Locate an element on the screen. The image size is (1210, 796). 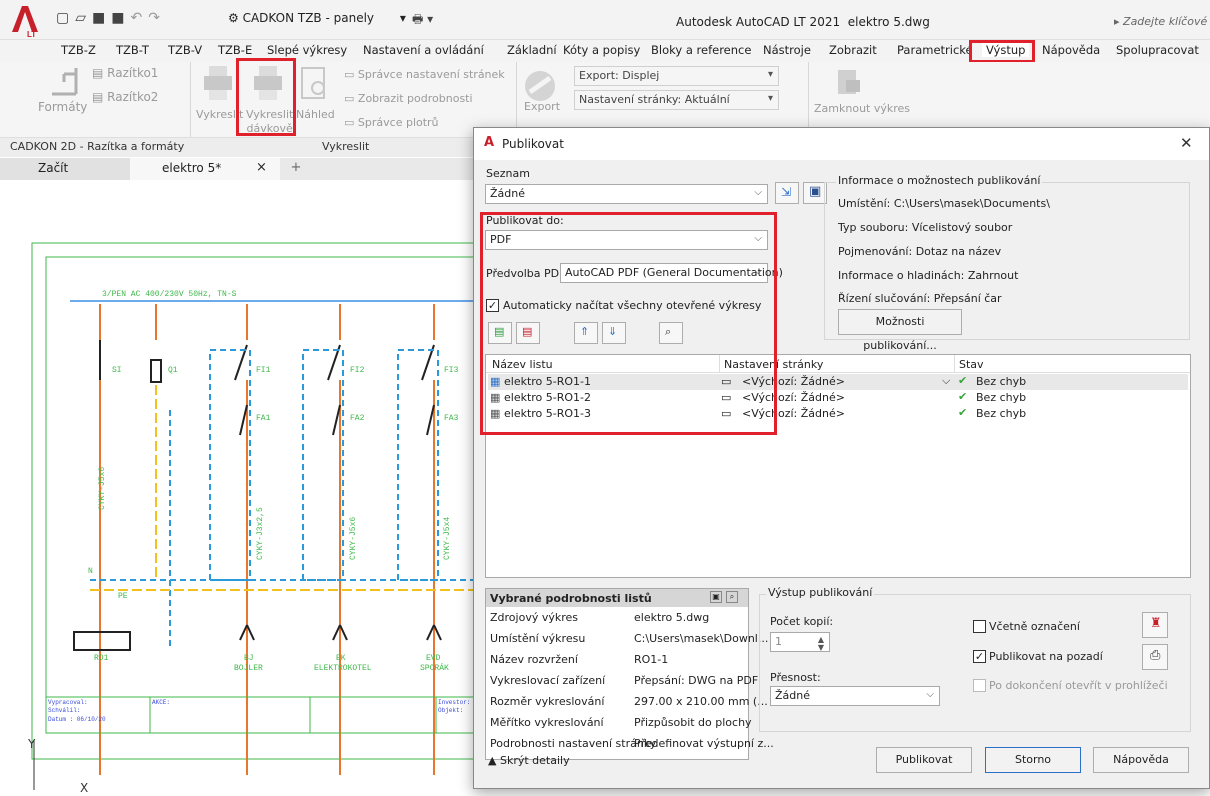
tab-parametricke: Parametrické is located at coordinates (935, 50).